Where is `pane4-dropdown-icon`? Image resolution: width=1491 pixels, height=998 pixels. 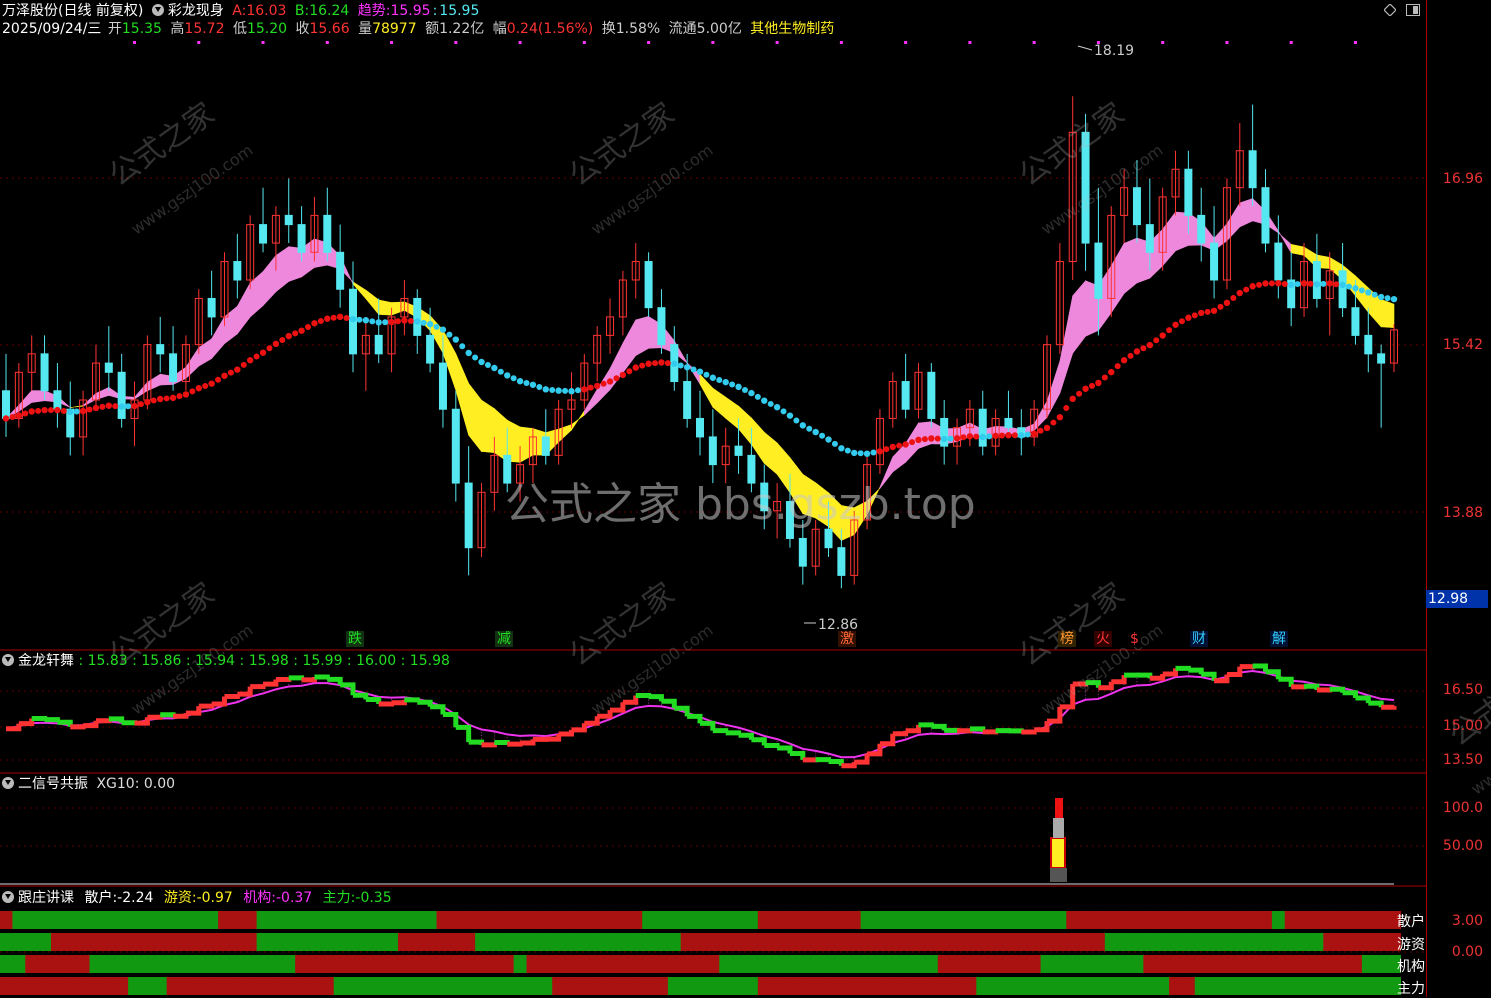
pane4-dropdown-icon is located at coordinates (8, 897).